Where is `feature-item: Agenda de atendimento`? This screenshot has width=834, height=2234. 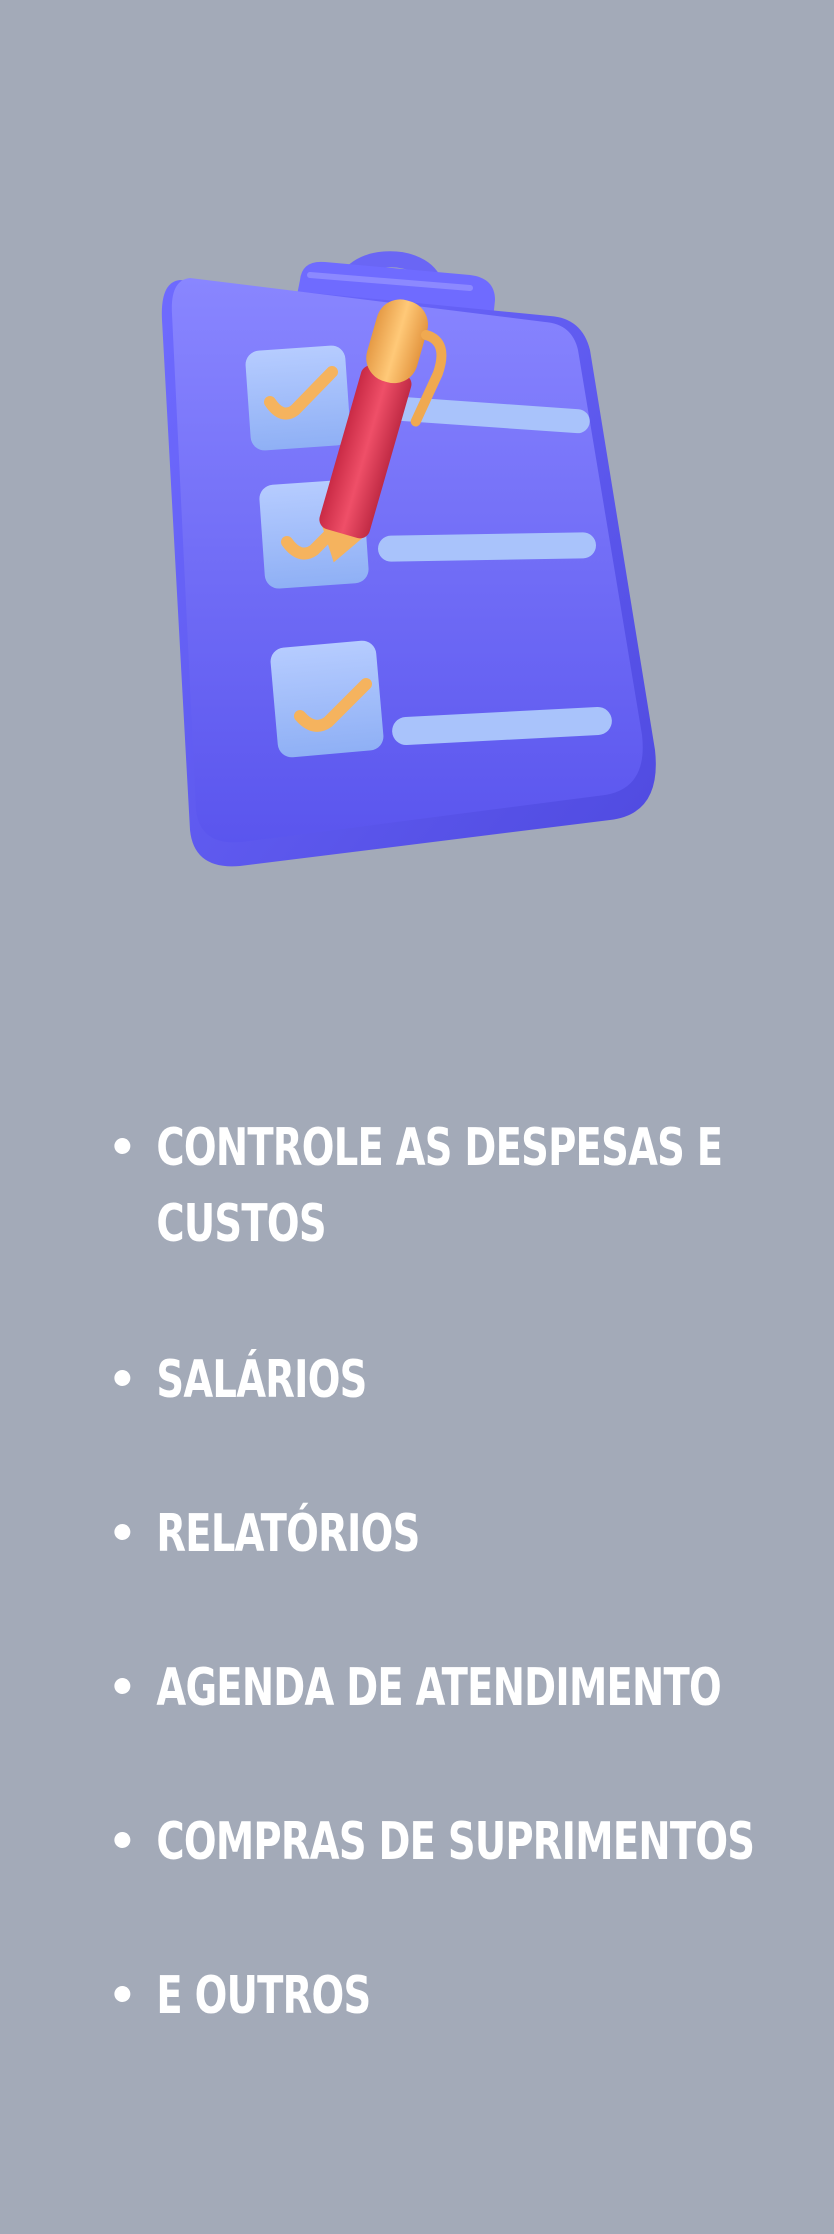 feature-item: Agenda de atendimento is located at coordinates (460, 1688).